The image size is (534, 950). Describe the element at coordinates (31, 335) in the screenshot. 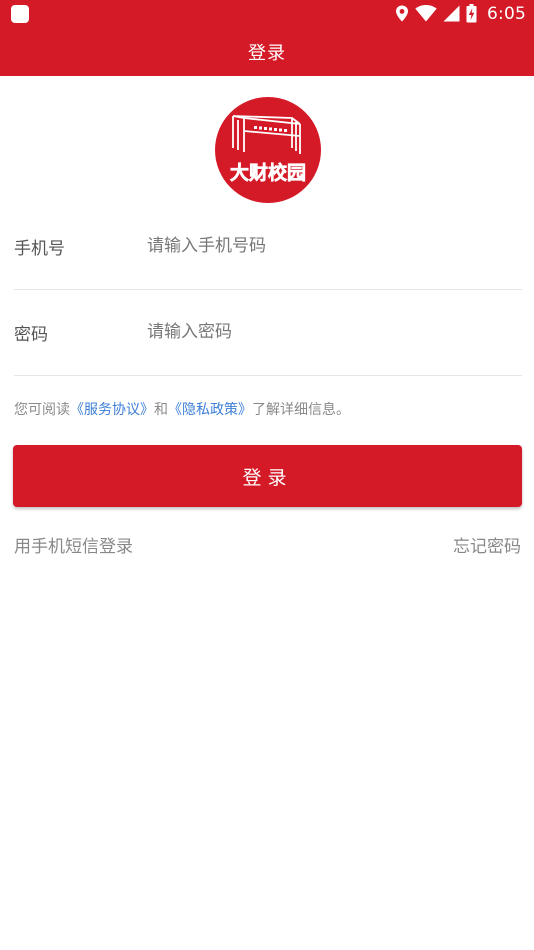

I see `password-label: 密码` at that location.